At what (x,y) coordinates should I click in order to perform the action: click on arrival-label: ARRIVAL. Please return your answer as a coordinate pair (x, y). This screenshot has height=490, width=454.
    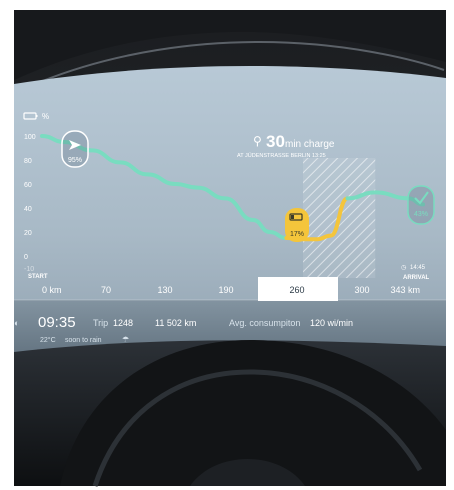
    Looking at the image, I should click on (416, 278).